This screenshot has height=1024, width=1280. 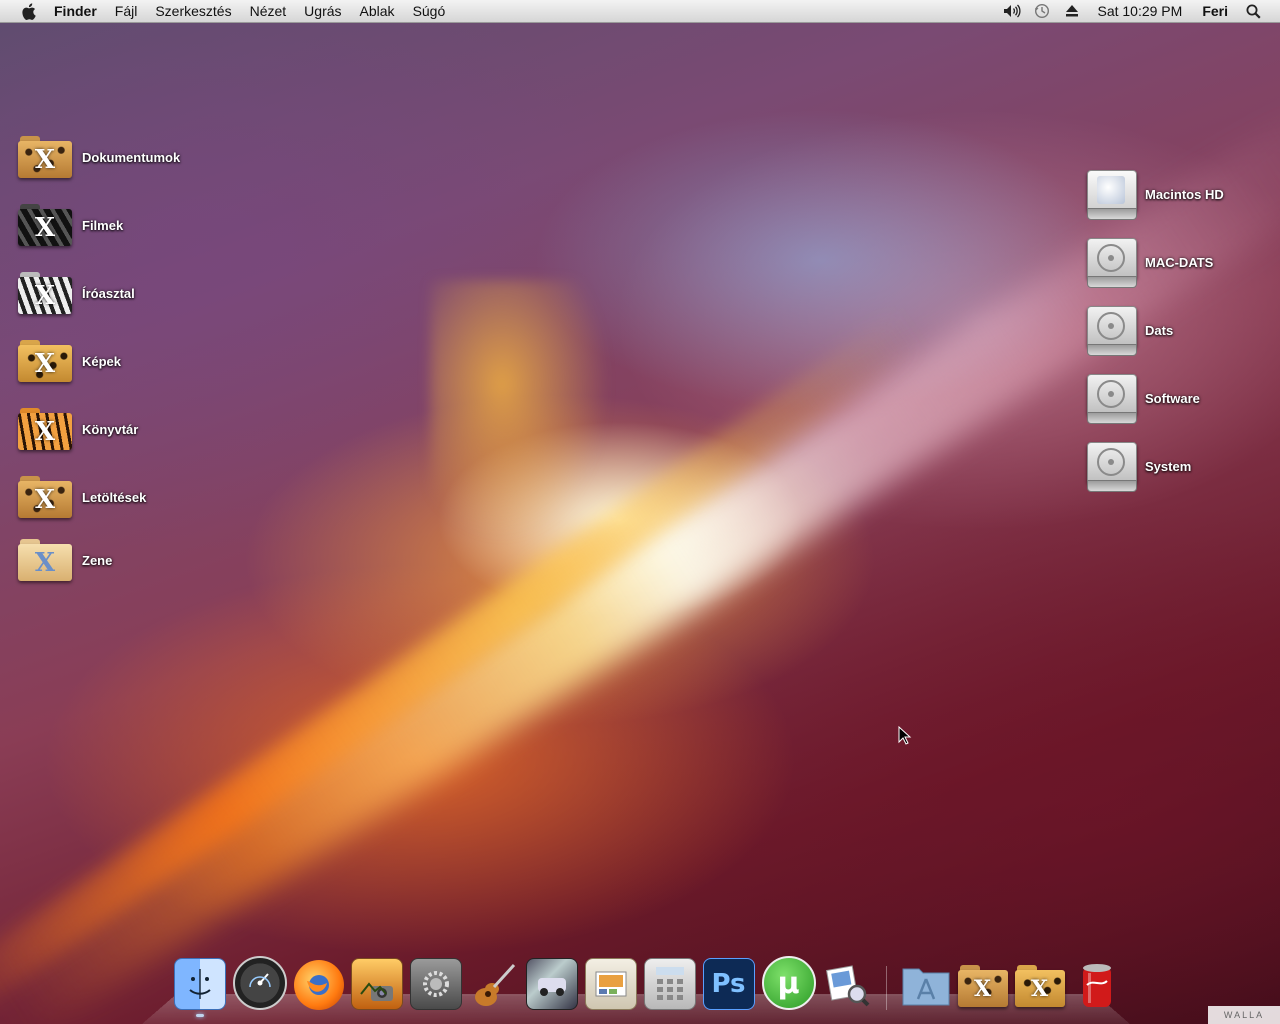 I want to click on tiger-folder-icon: X, so click(x=45, y=429).